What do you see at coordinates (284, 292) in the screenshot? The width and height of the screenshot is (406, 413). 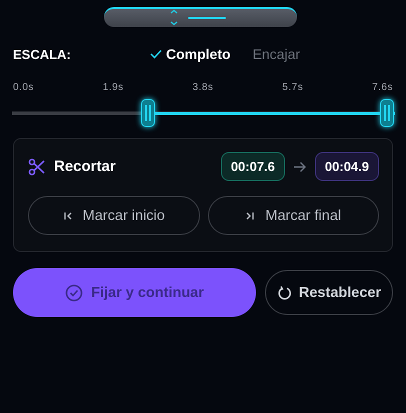 I see `refresh-icon` at bounding box center [284, 292].